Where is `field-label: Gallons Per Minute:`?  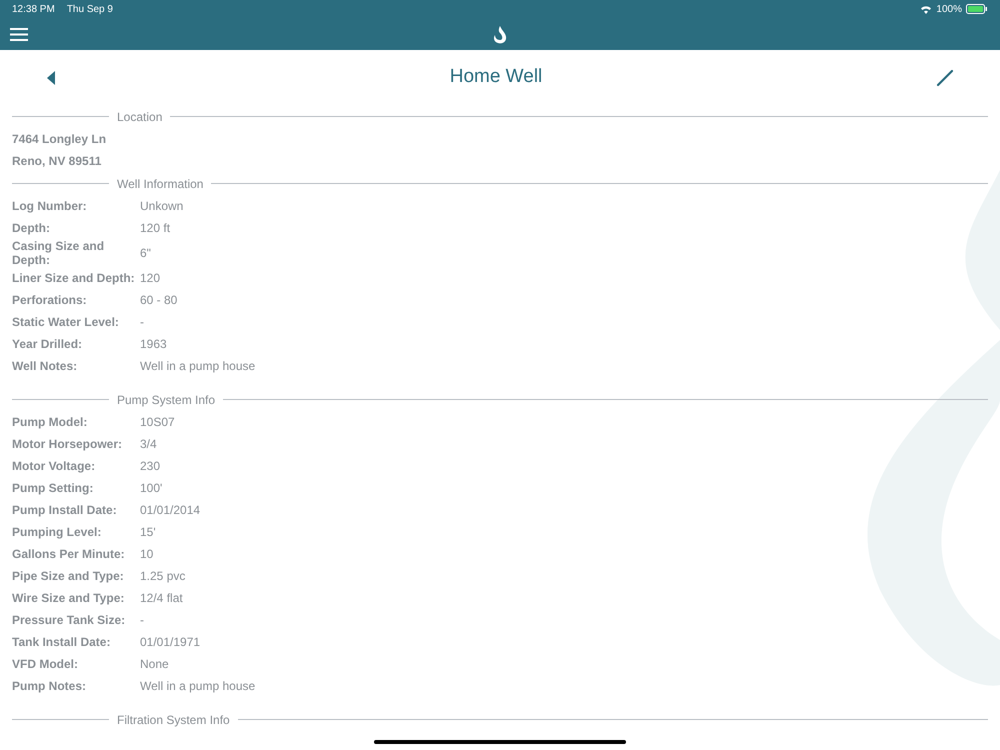
field-label: Gallons Per Minute: is located at coordinates (69, 554).